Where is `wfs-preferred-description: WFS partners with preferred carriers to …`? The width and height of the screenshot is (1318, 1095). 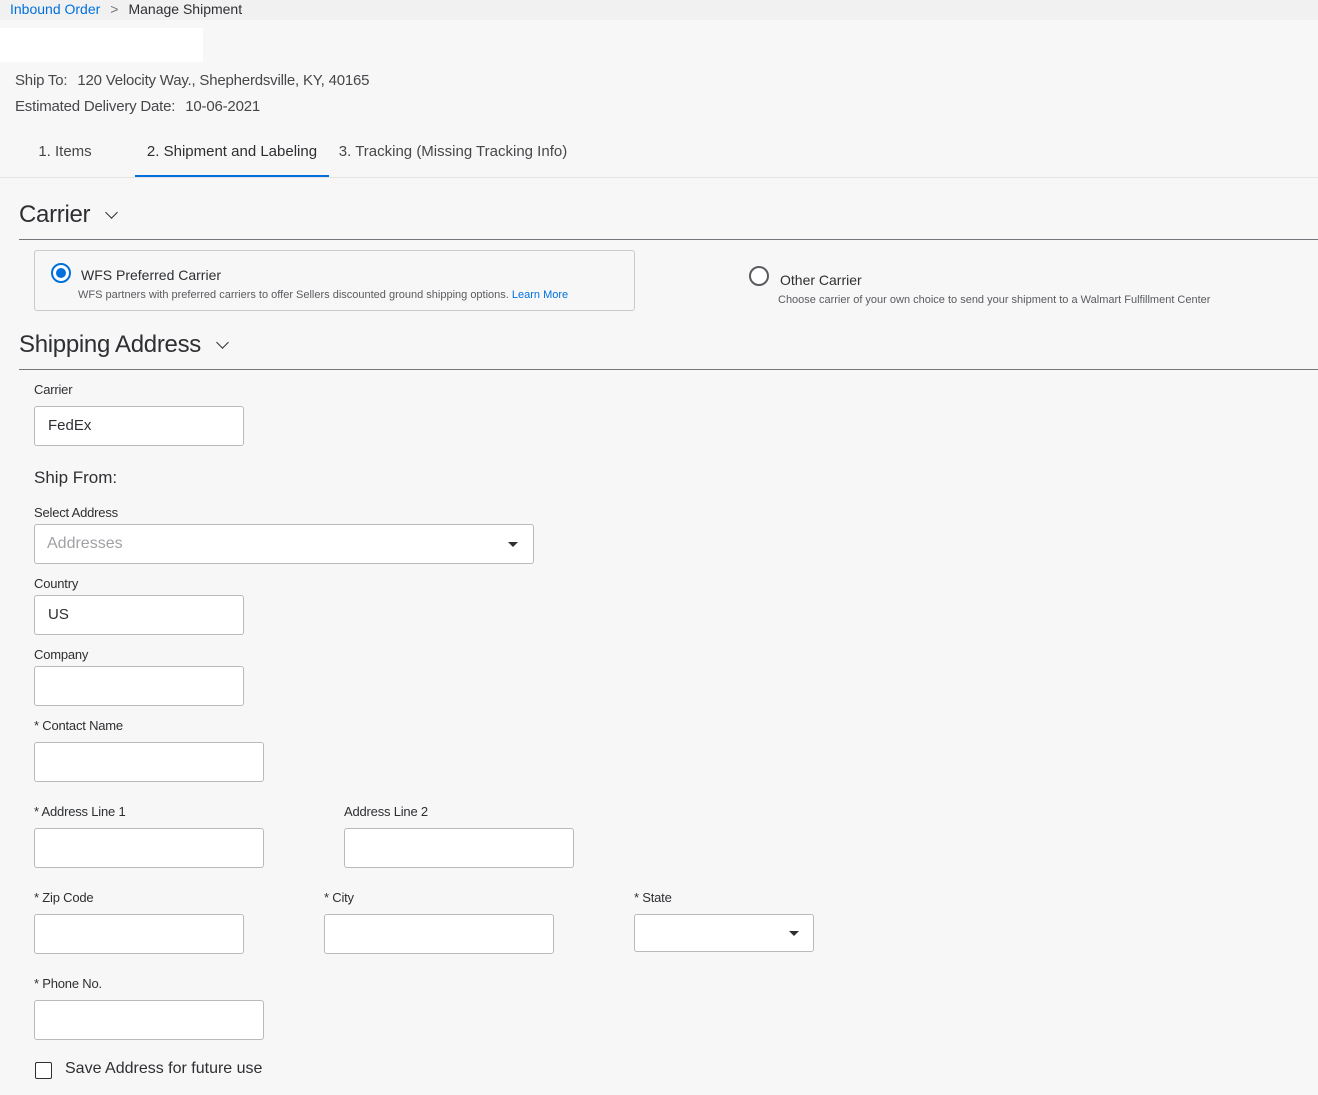
wfs-preferred-description: WFS partners with preferred carriers to … is located at coordinates (293, 295).